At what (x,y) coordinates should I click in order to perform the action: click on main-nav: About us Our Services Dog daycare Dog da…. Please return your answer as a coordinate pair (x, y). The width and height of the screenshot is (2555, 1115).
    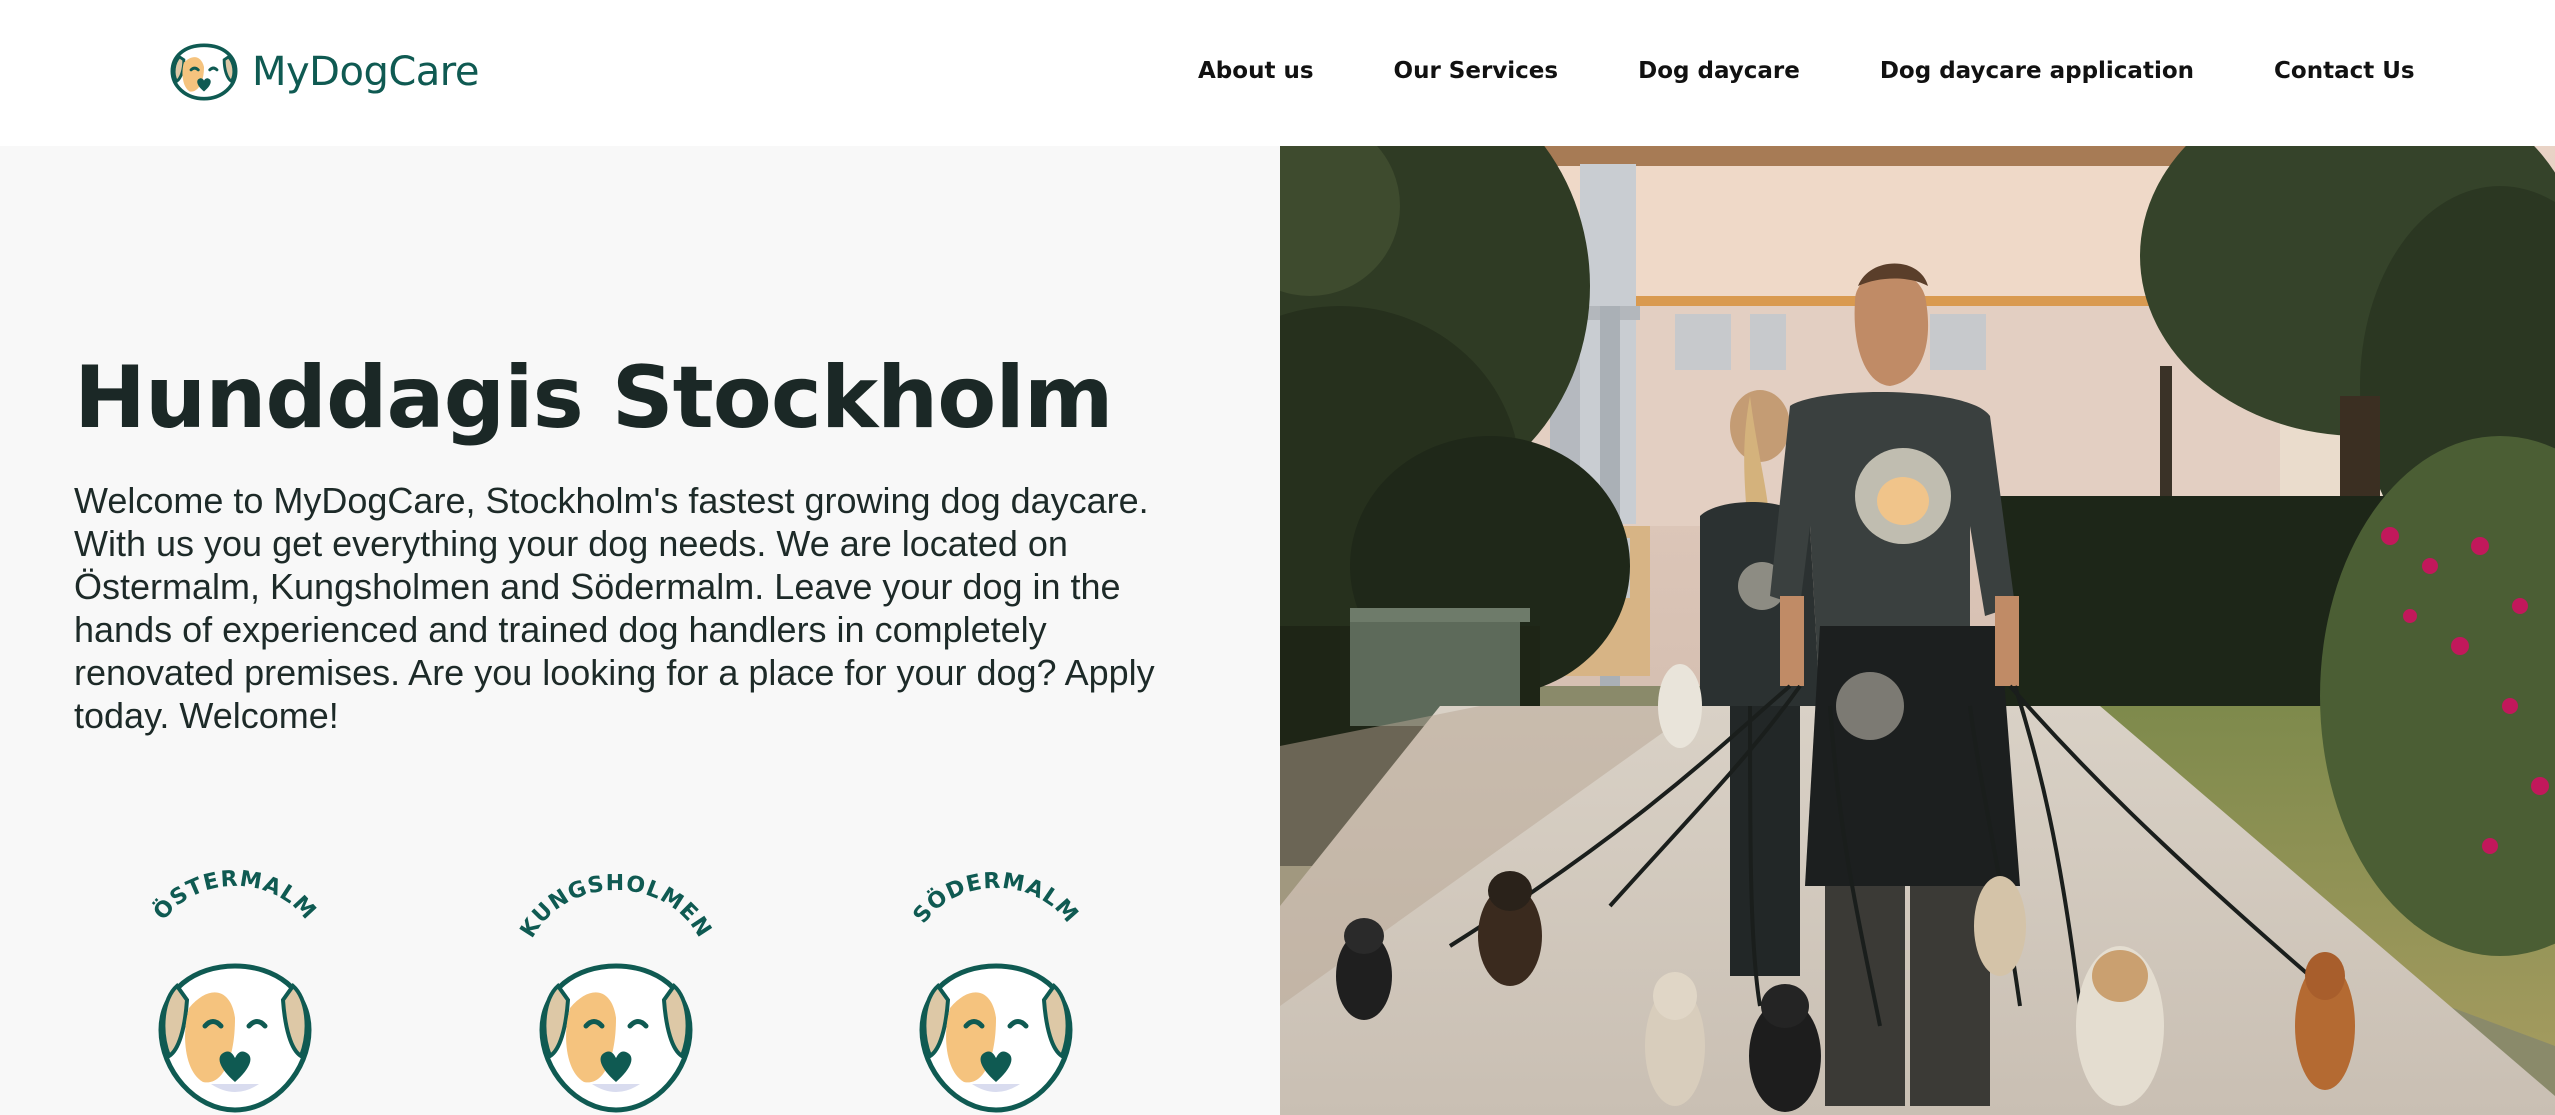
    Looking at the image, I should click on (1806, 71).